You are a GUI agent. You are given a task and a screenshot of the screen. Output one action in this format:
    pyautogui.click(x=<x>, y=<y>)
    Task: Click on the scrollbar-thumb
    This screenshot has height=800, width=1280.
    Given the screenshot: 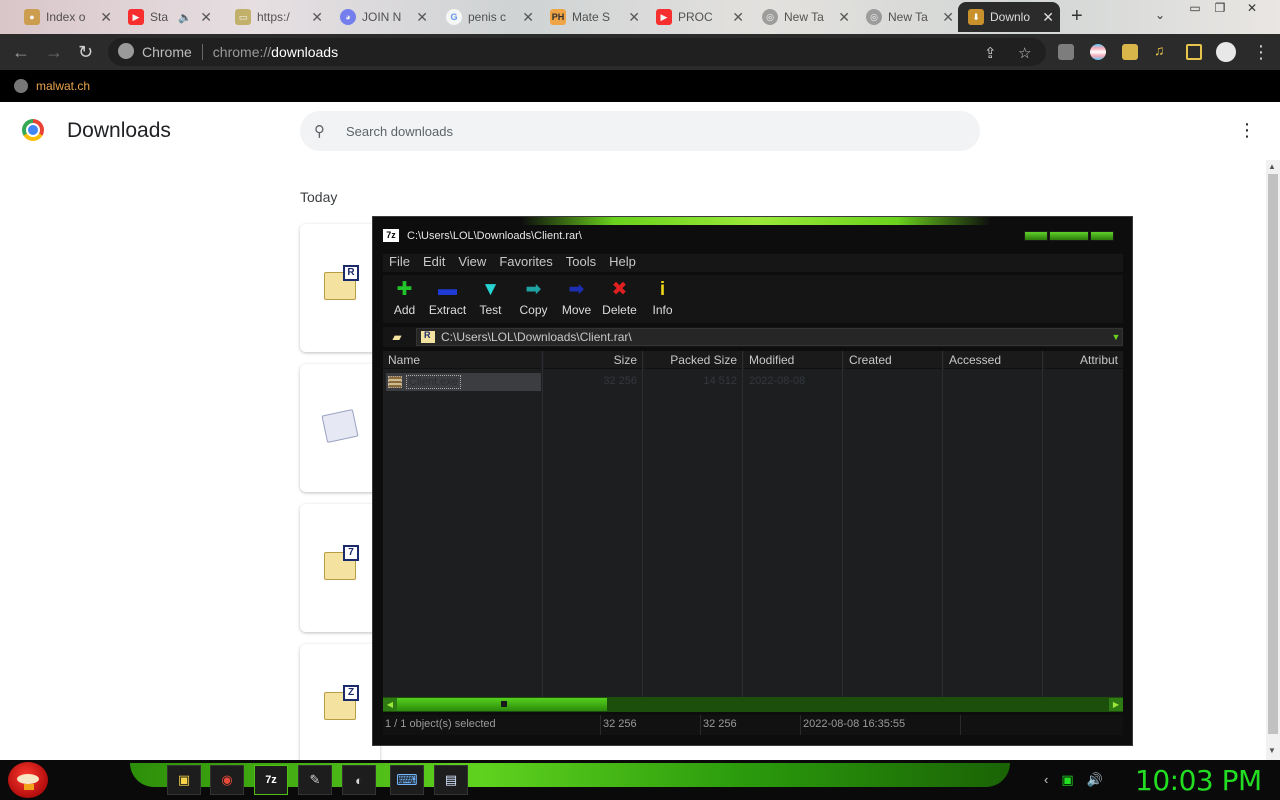 What is the action you would take?
    pyautogui.click(x=1273, y=454)
    